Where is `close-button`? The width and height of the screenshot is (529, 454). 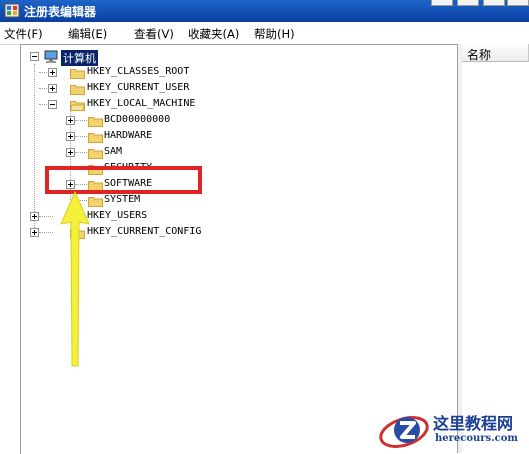 close-button is located at coordinates (518, 3).